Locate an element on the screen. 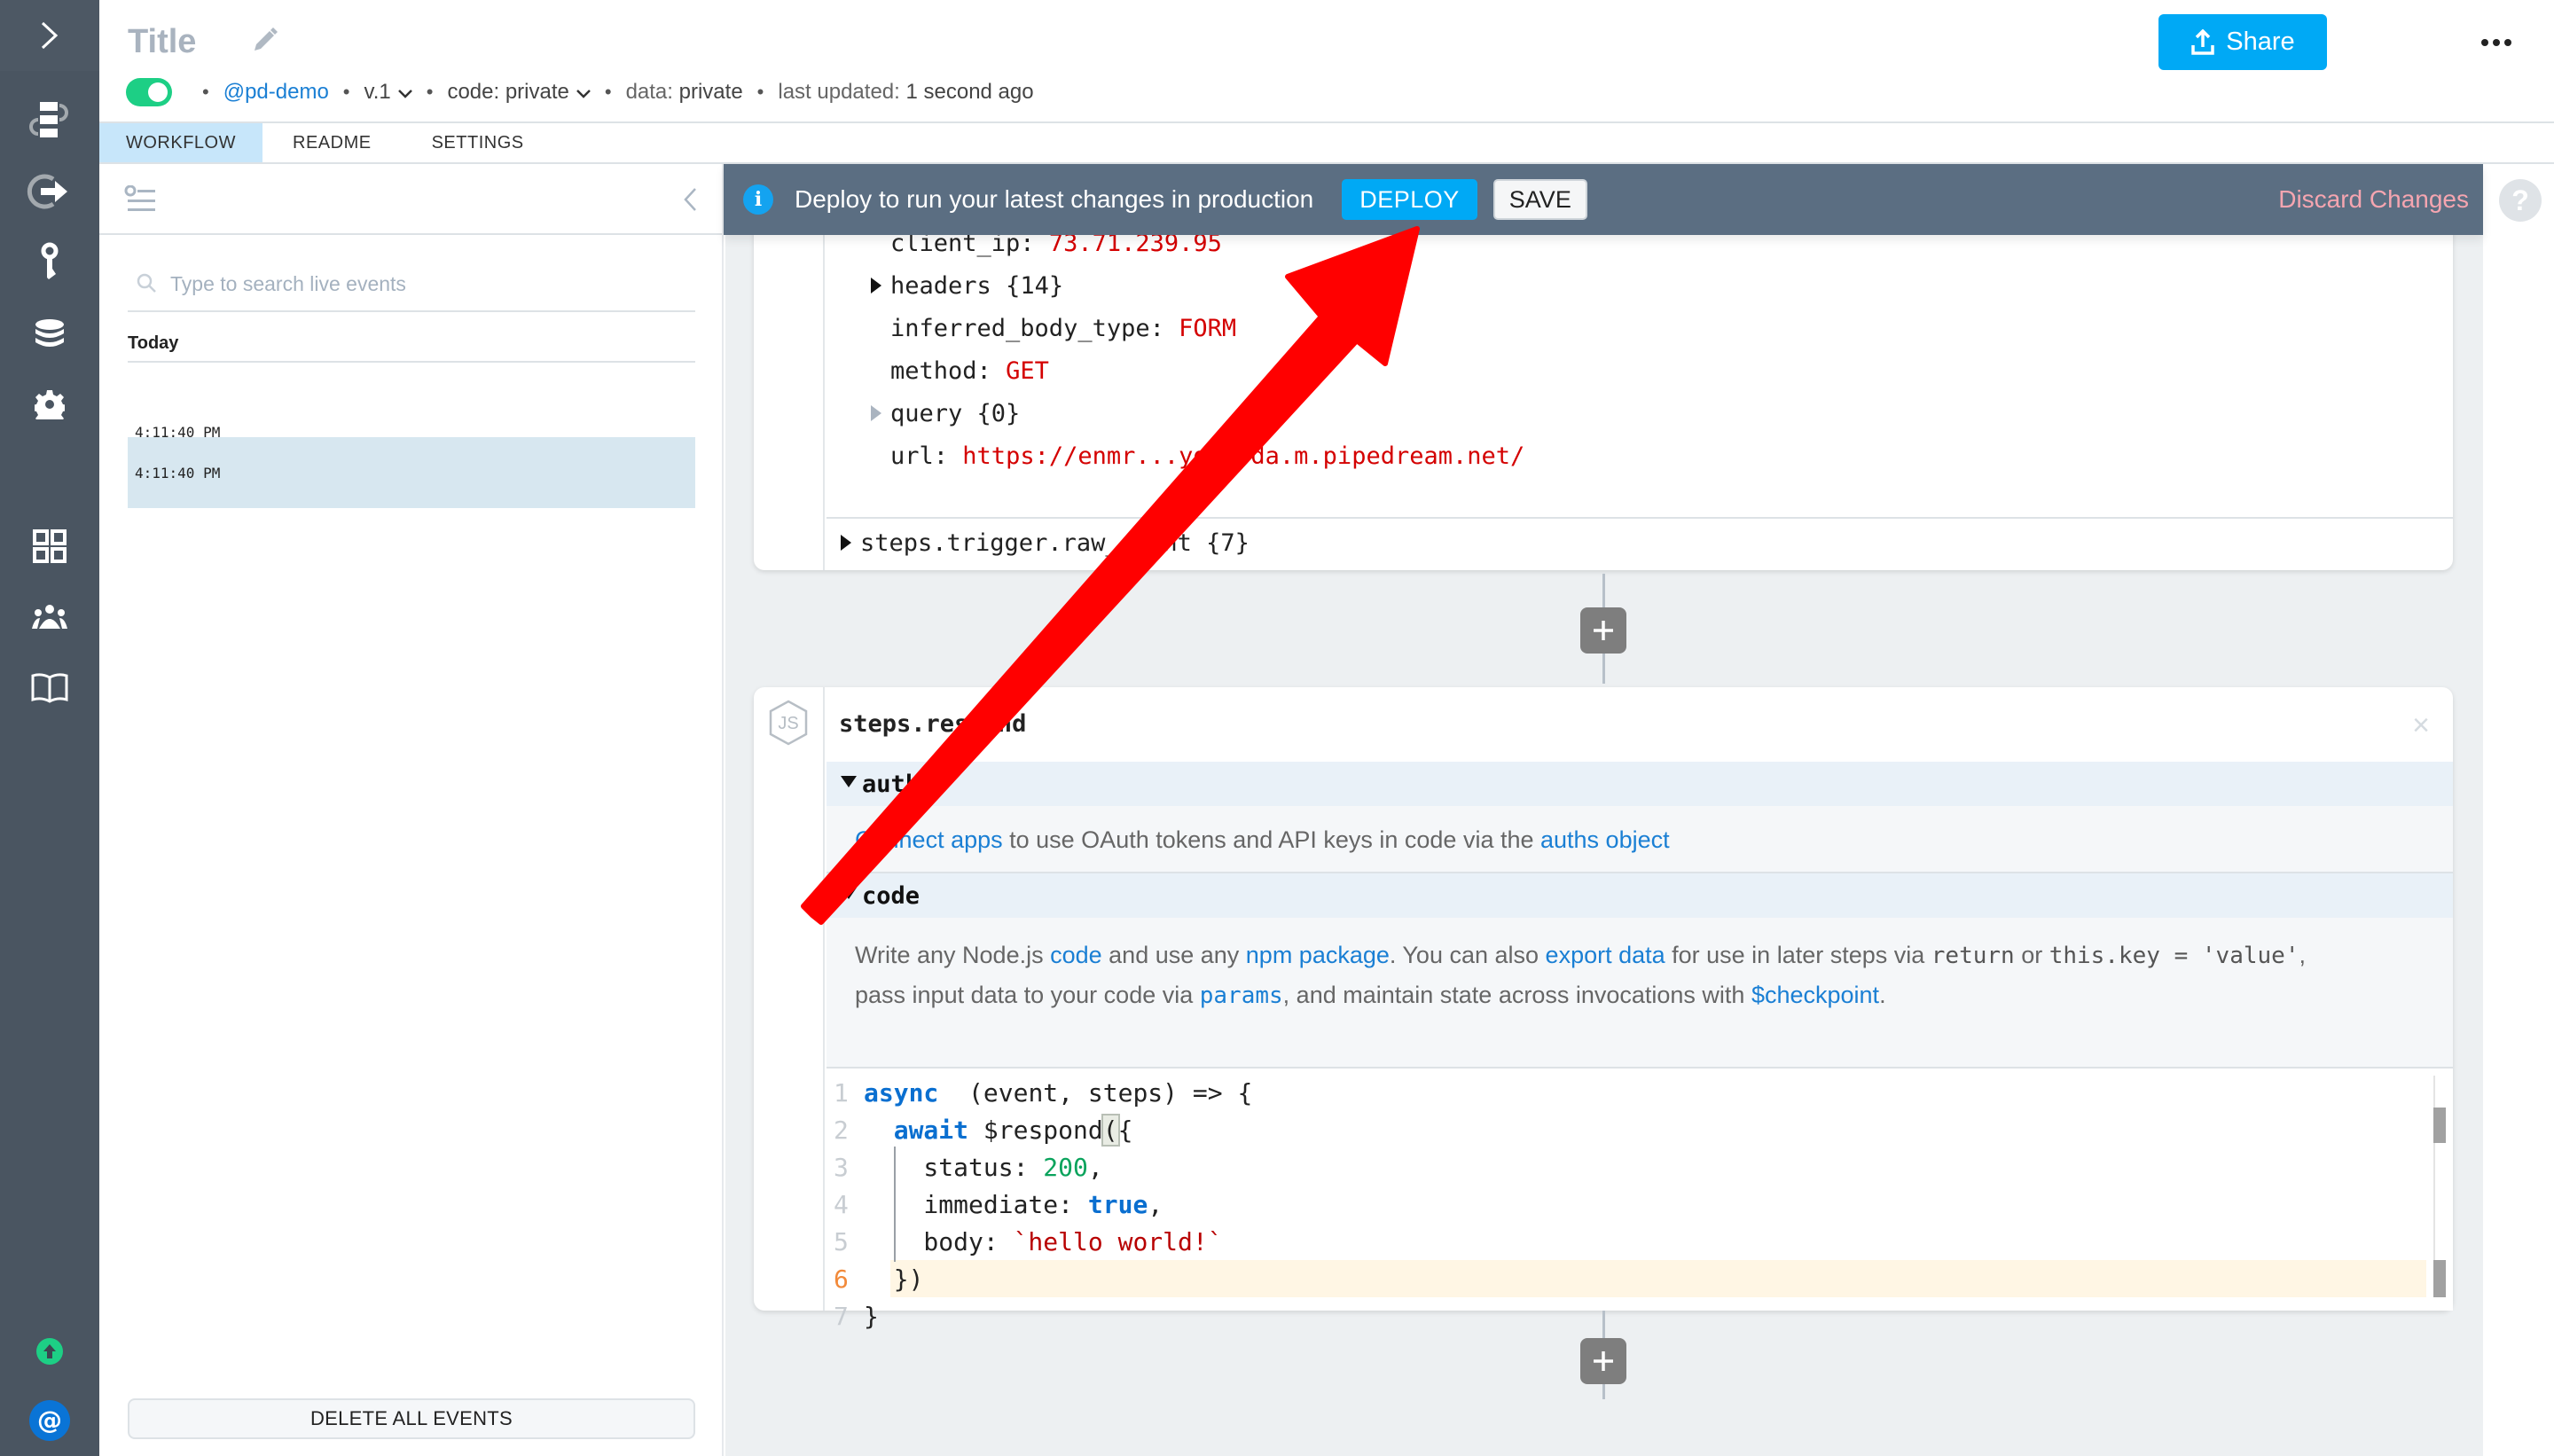 Image resolution: width=2554 pixels, height=1456 pixels. code-token: immediate: is located at coordinates (976, 1204).